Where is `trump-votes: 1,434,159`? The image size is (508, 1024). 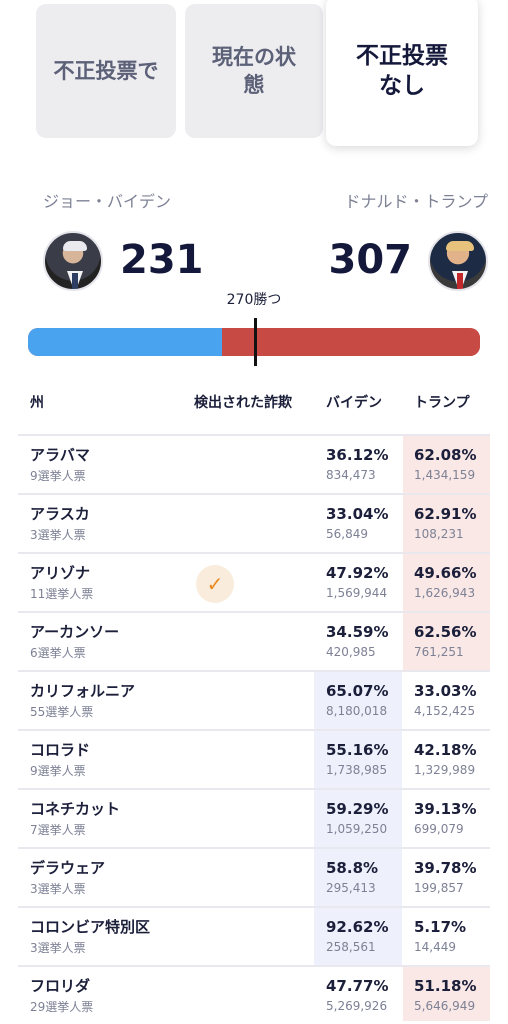
trump-votes: 1,434,159 is located at coordinates (445, 475).